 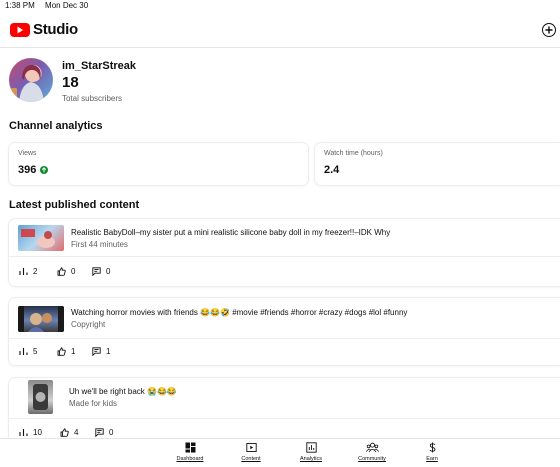 What do you see at coordinates (251, 447) in the screenshot?
I see `content-icon` at bounding box center [251, 447].